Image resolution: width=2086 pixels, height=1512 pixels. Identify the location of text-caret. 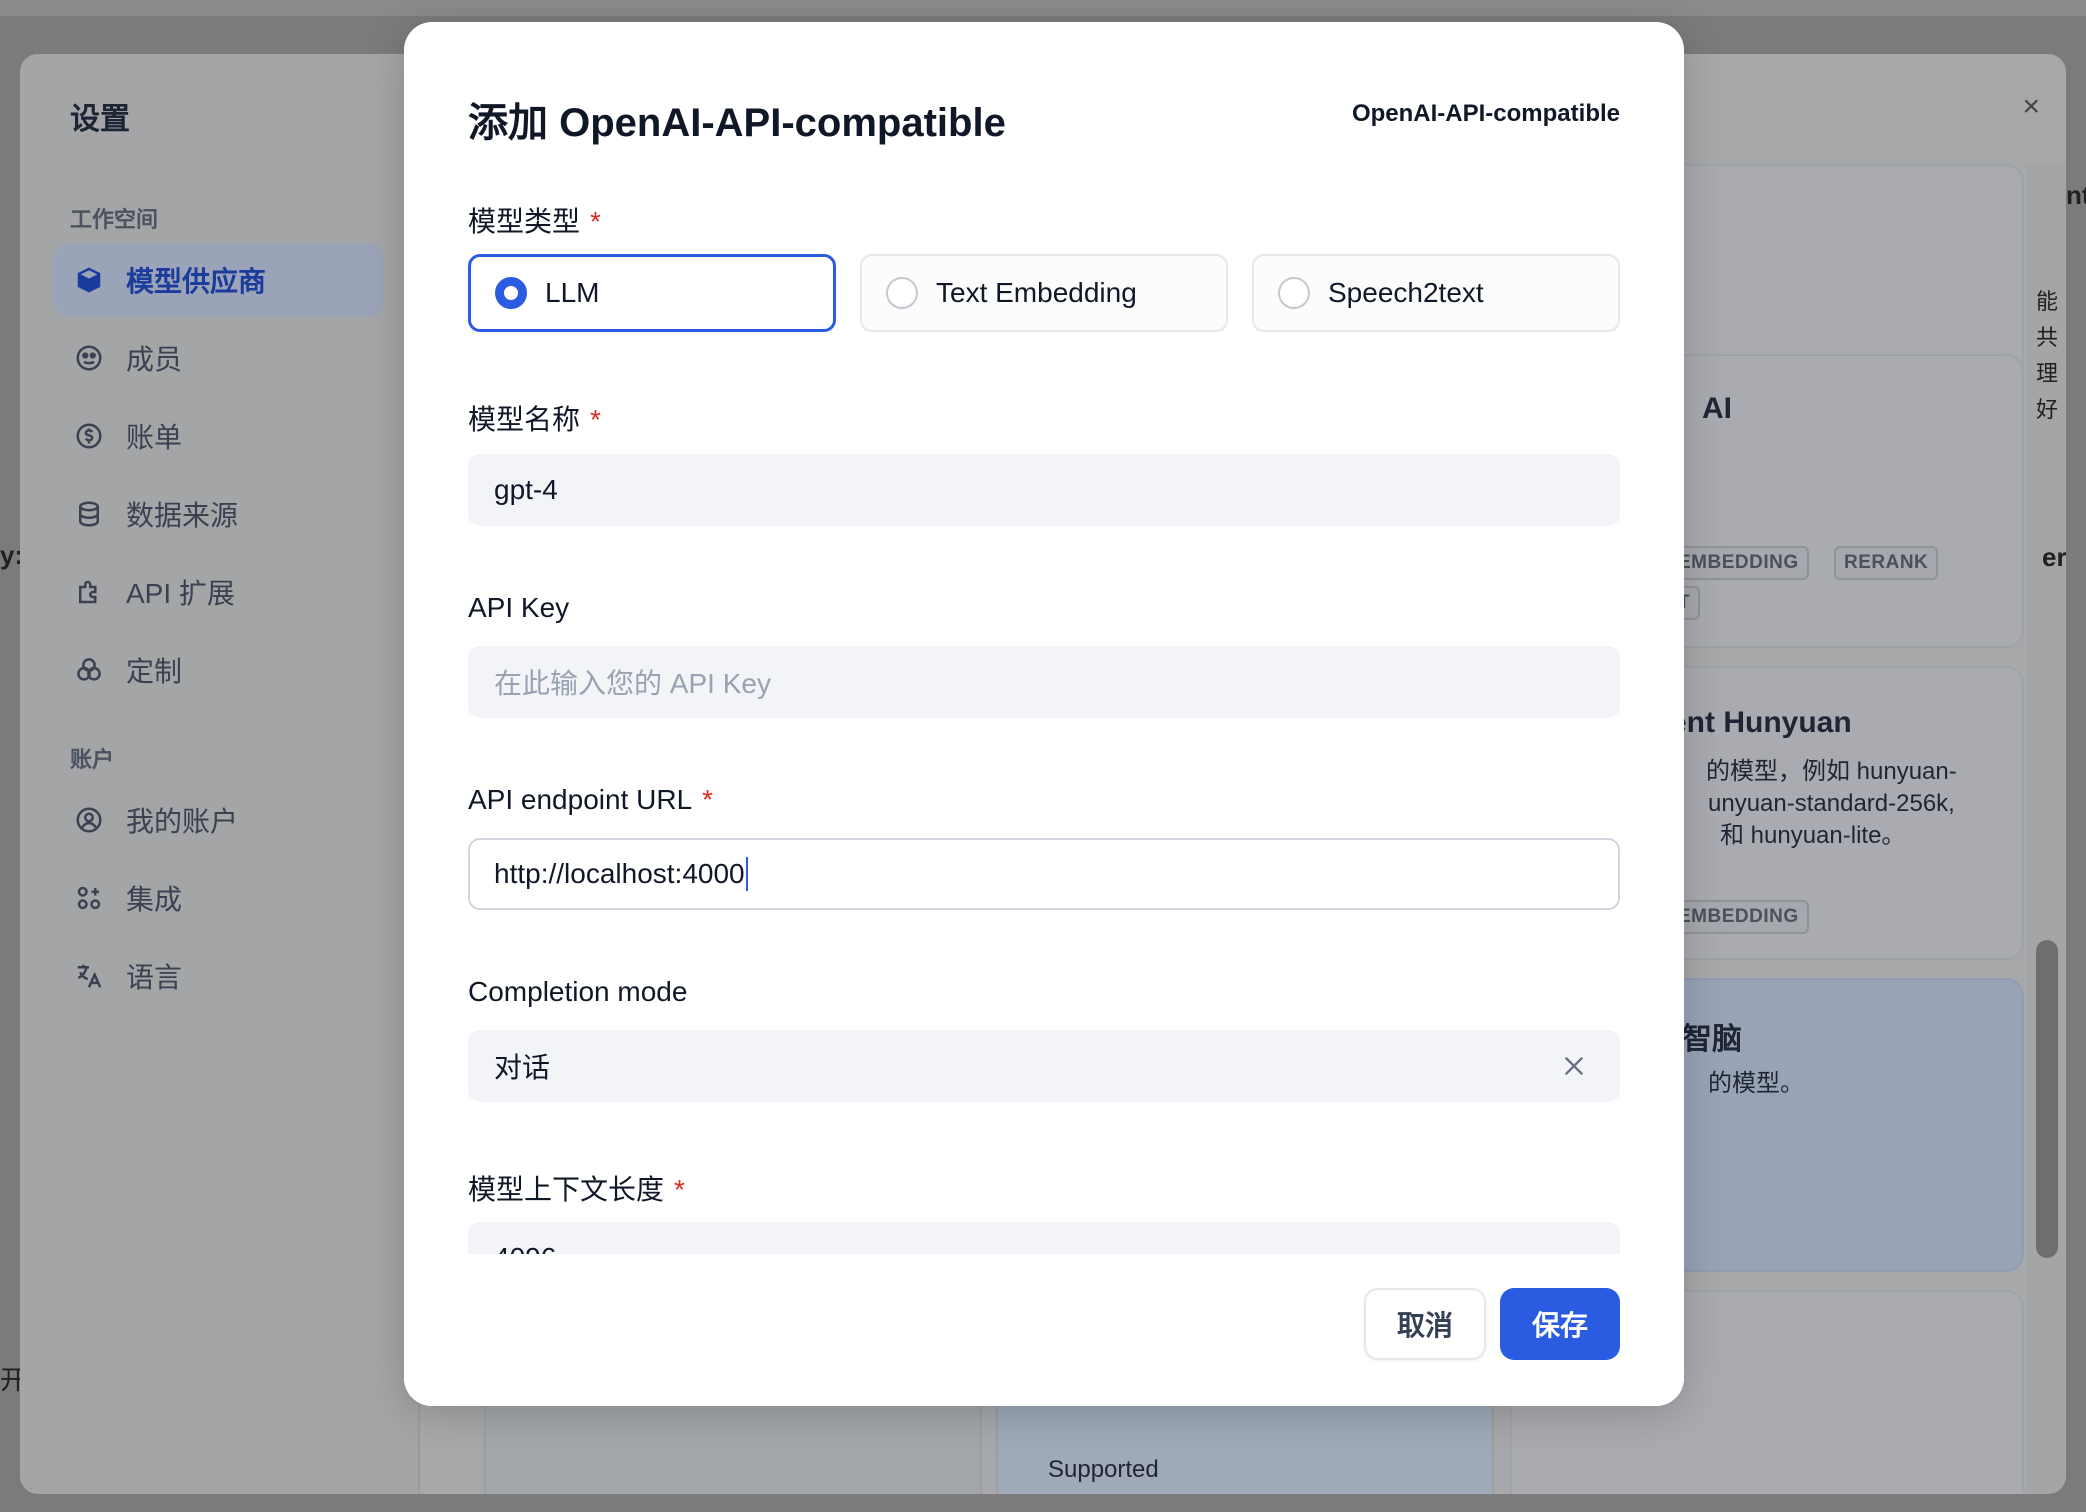
(746, 874).